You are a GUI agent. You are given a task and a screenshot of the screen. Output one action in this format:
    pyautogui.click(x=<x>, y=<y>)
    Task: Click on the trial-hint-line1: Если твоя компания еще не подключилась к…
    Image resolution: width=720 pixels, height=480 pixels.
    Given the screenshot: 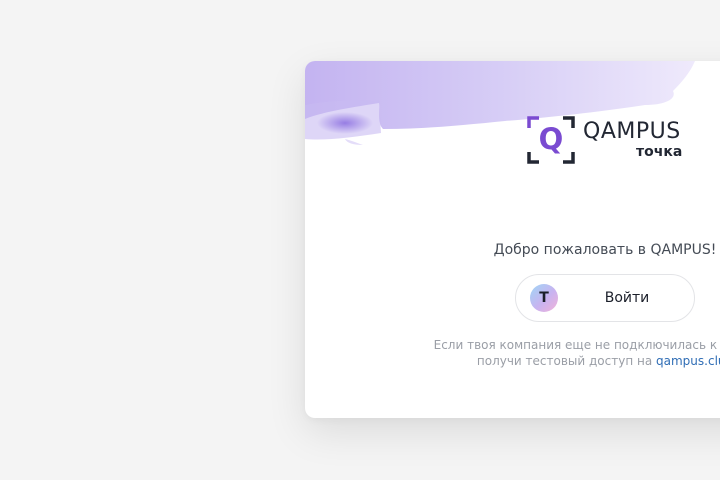 What is the action you would take?
    pyautogui.click(x=576, y=345)
    